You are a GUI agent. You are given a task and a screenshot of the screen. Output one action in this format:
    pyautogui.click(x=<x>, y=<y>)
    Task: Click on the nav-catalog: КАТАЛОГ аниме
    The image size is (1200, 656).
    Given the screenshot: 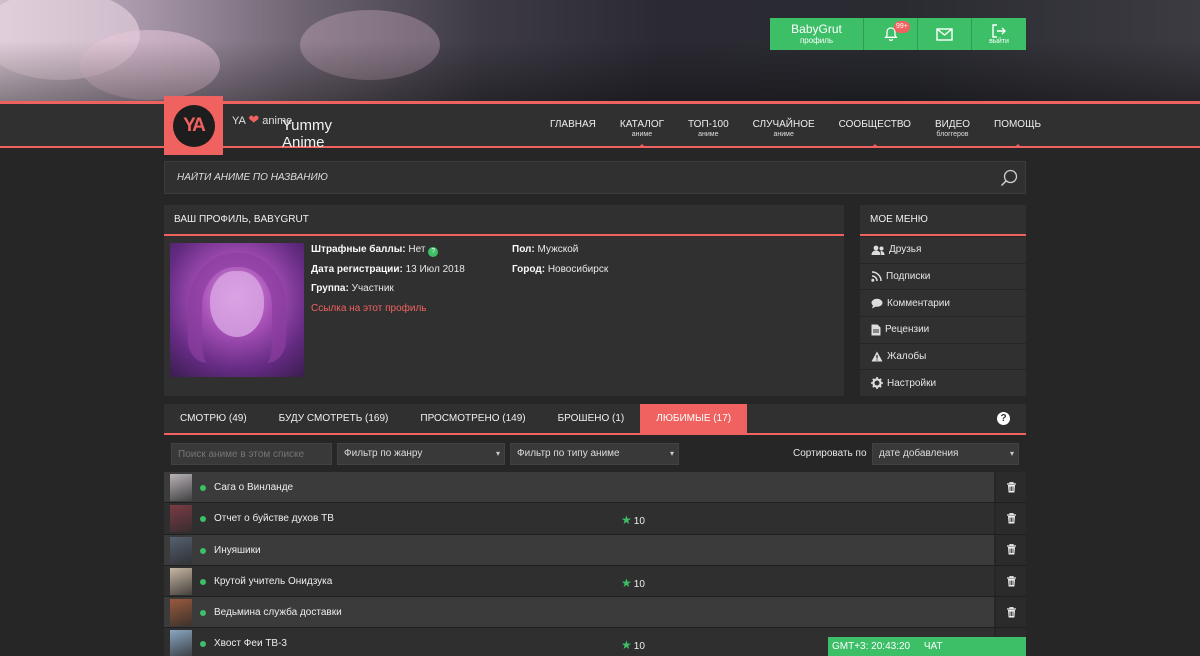 What is the action you would take?
    pyautogui.click(x=642, y=133)
    